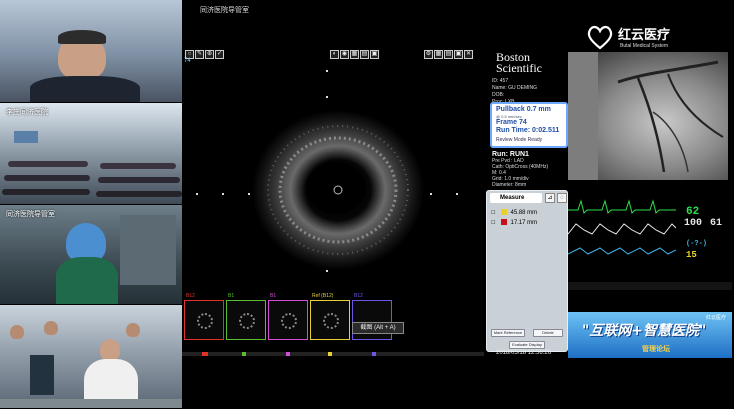 The image size is (734, 409). I want to click on run-detail: Diameter: 8mm, so click(509, 185).